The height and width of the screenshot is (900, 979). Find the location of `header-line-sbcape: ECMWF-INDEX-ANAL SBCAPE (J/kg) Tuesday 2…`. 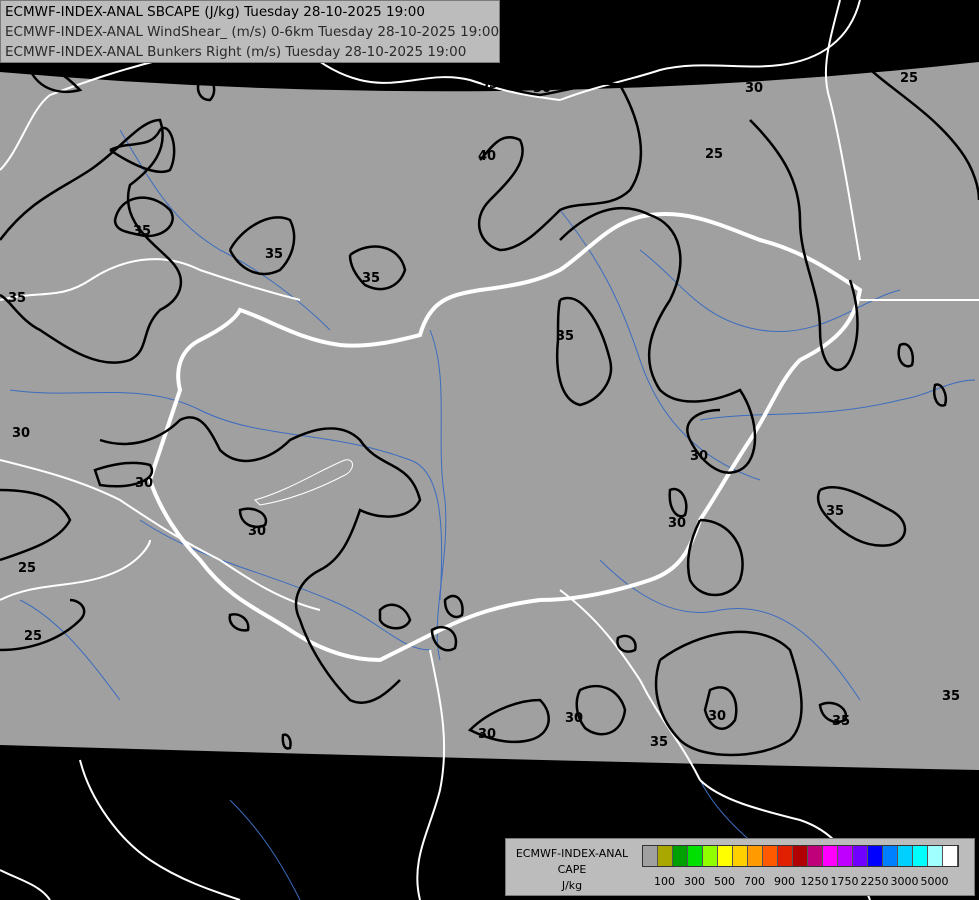

header-line-sbcape: ECMWF-INDEX-ANAL SBCAPE (J/kg) Tuesday 2… is located at coordinates (215, 12).